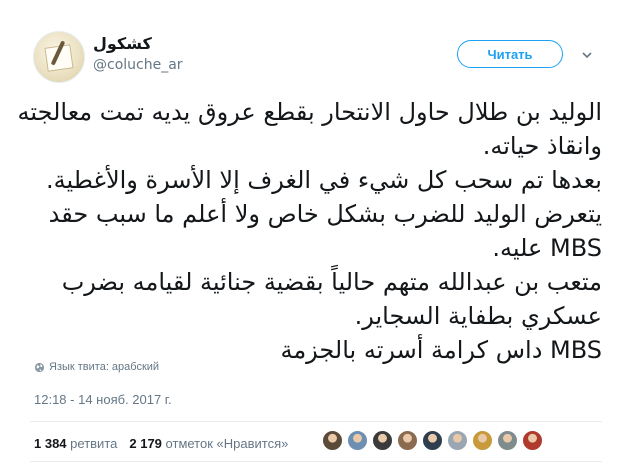 This screenshot has width=632, height=467. I want to click on likes-count: 2 179, so click(145, 443).